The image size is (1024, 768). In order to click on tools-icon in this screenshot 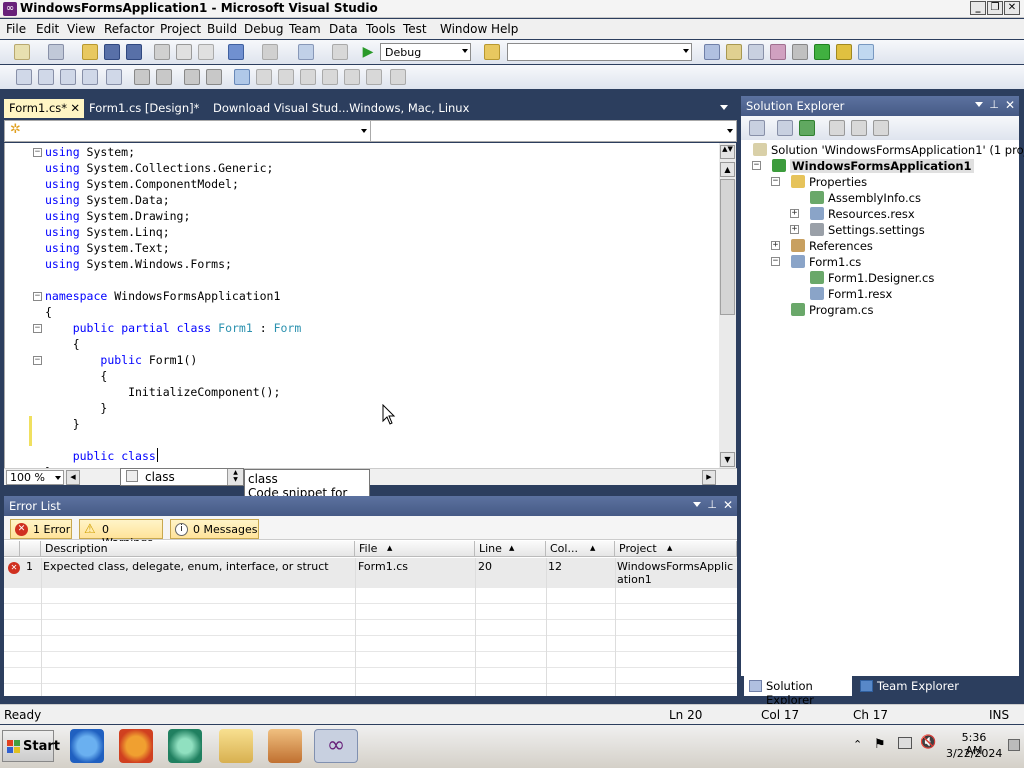, I will do `click(800, 52)`.